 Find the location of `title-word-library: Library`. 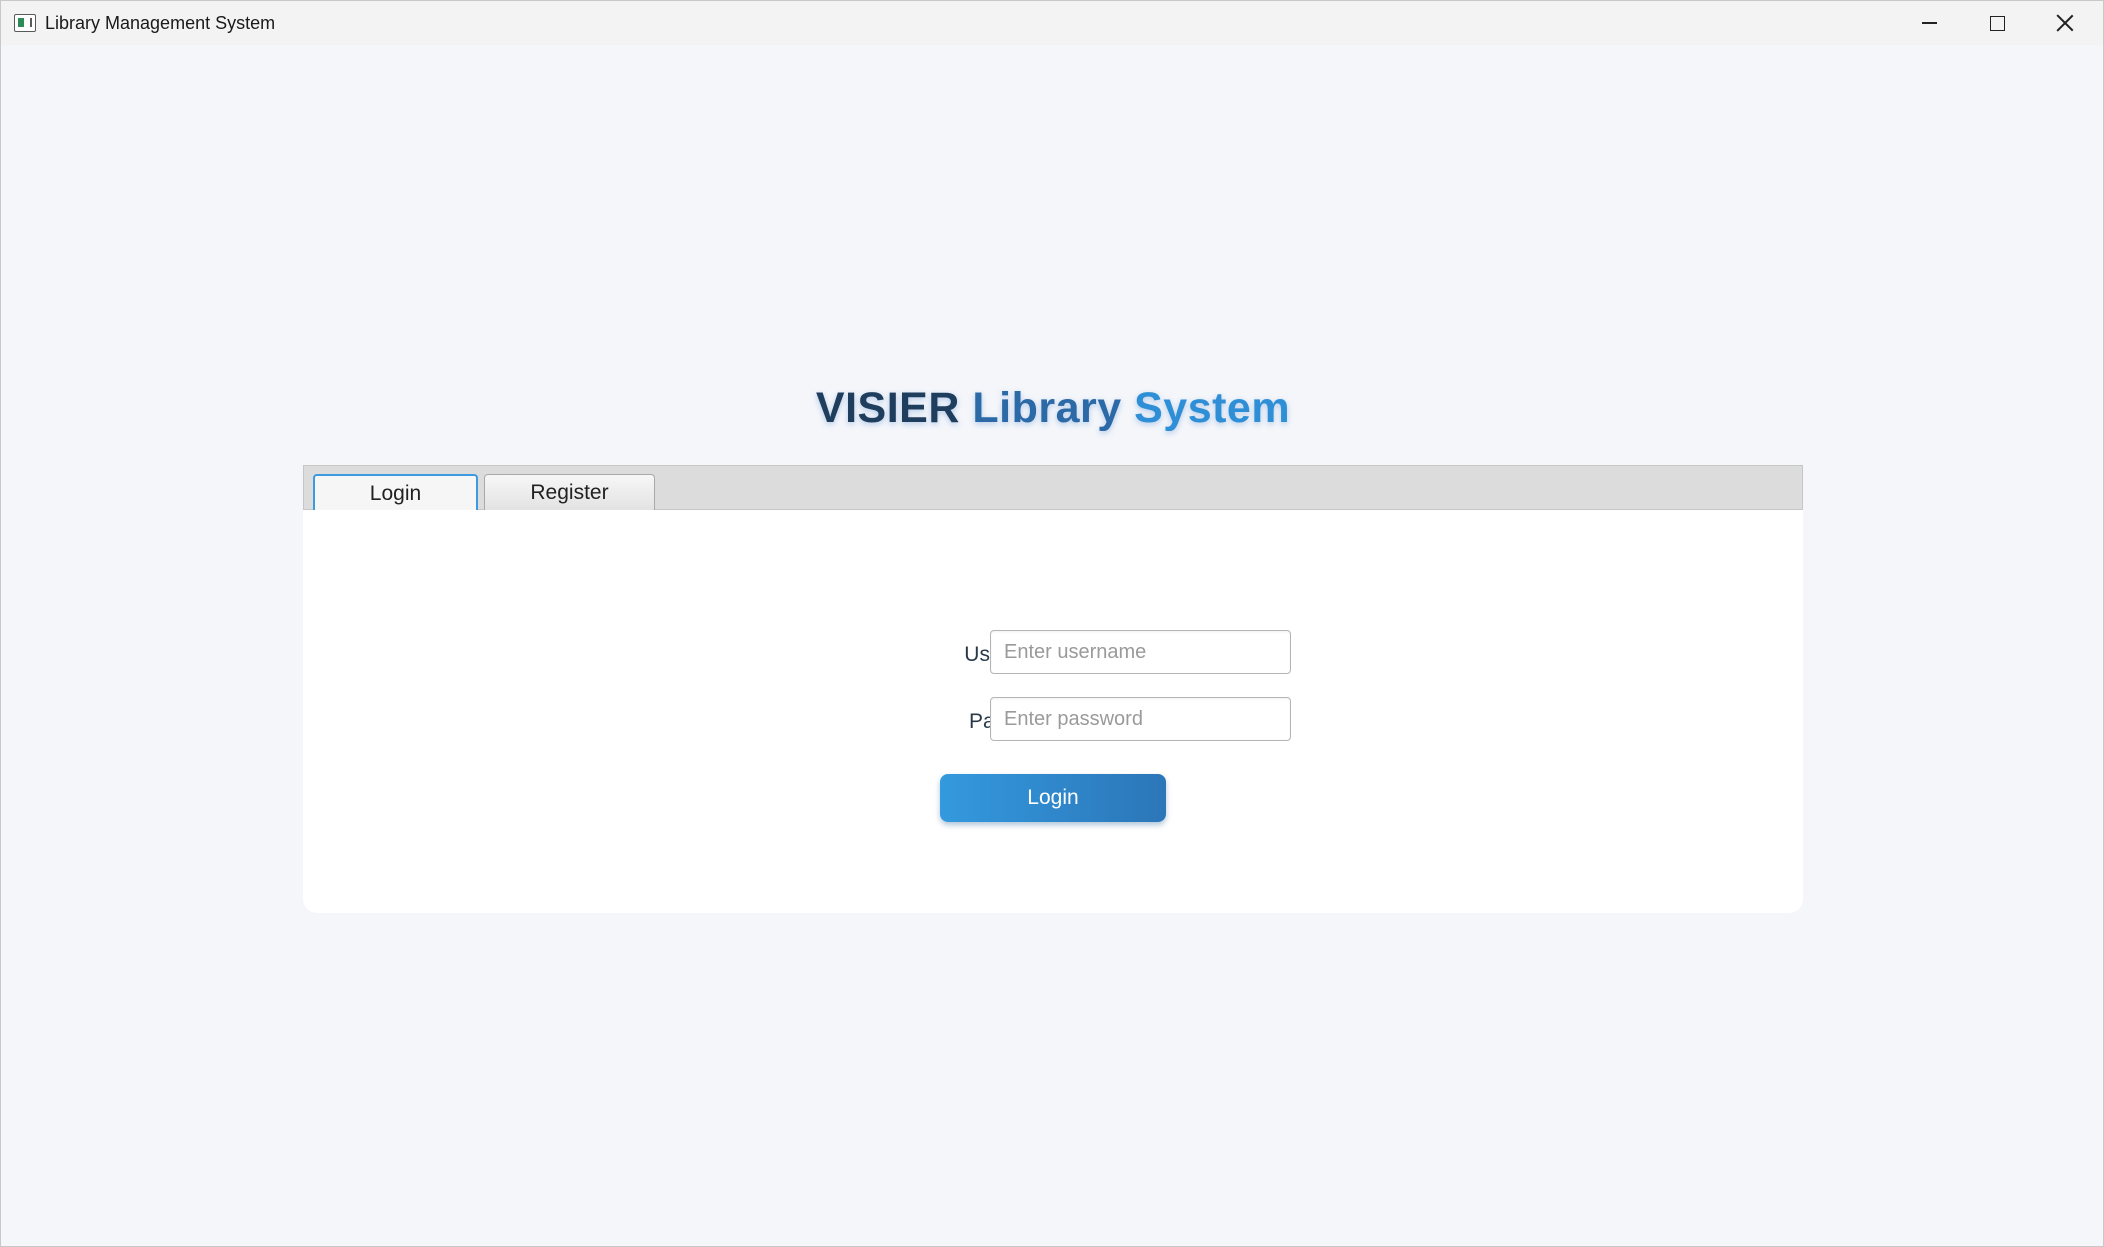

title-word-library: Library is located at coordinates (1047, 408).